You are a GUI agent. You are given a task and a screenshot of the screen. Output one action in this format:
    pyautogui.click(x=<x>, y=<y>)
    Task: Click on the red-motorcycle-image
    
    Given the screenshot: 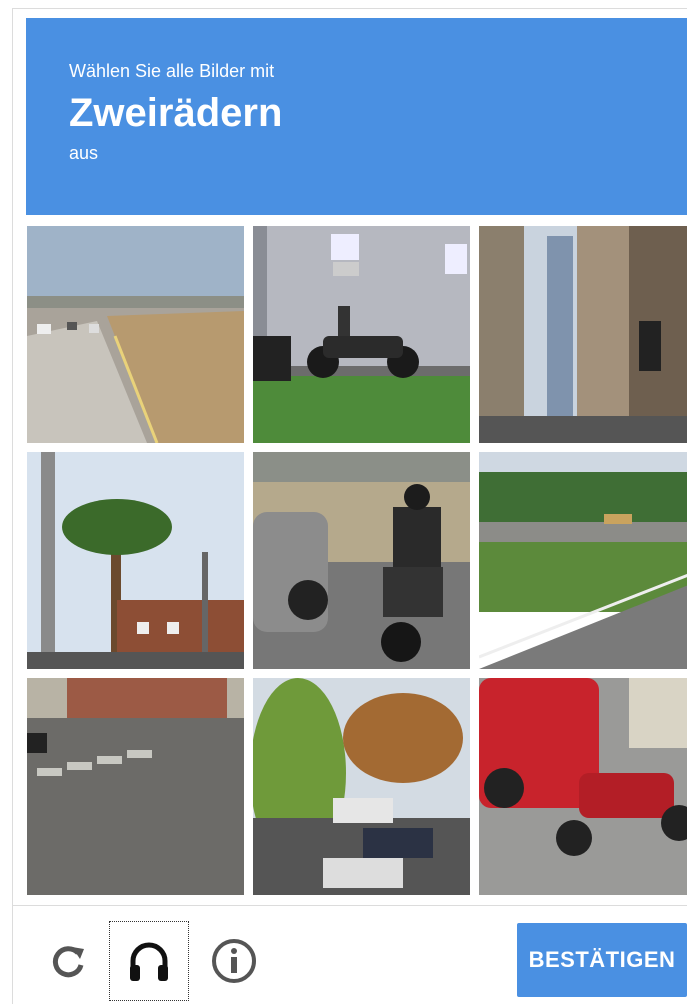 What is the action you would take?
    pyautogui.click(x=583, y=786)
    